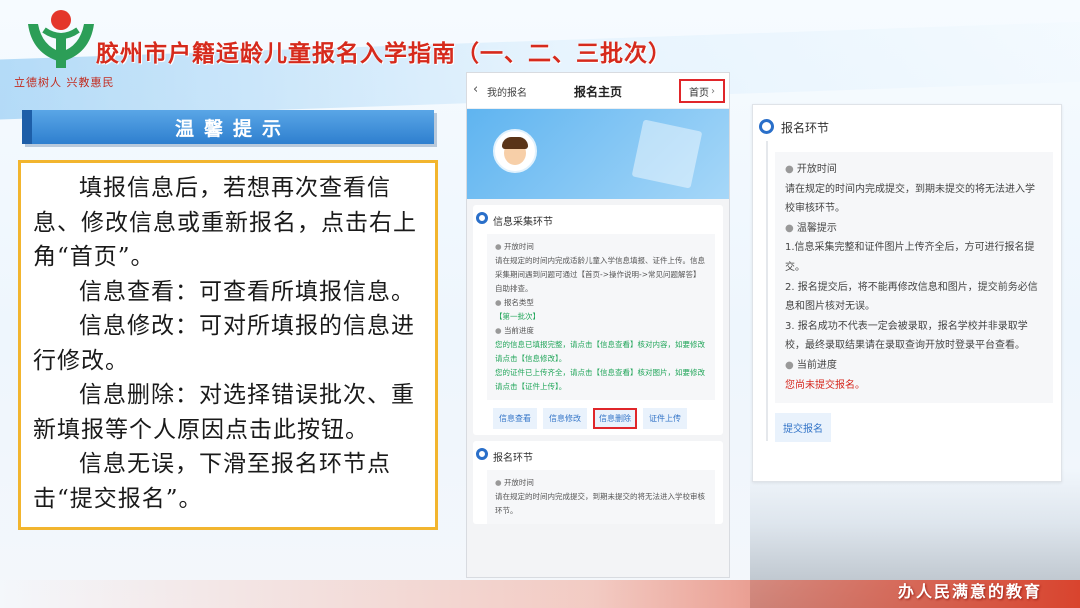  Describe the element at coordinates (384, 53) in the screenshot. I see `page-title: 胶州市户籍适龄儿童报名入学指南（一、二、三批次）` at that location.